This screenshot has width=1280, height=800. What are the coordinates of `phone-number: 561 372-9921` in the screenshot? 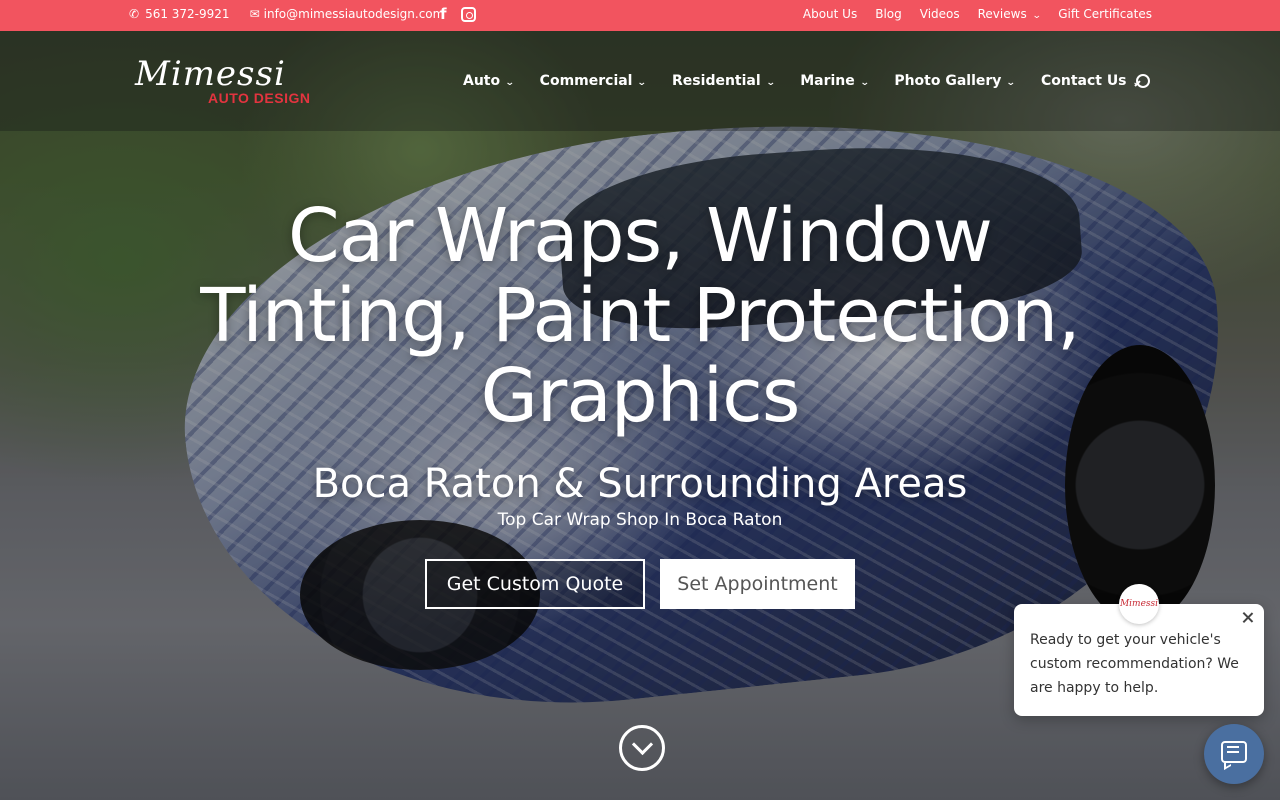 It's located at (187, 14).